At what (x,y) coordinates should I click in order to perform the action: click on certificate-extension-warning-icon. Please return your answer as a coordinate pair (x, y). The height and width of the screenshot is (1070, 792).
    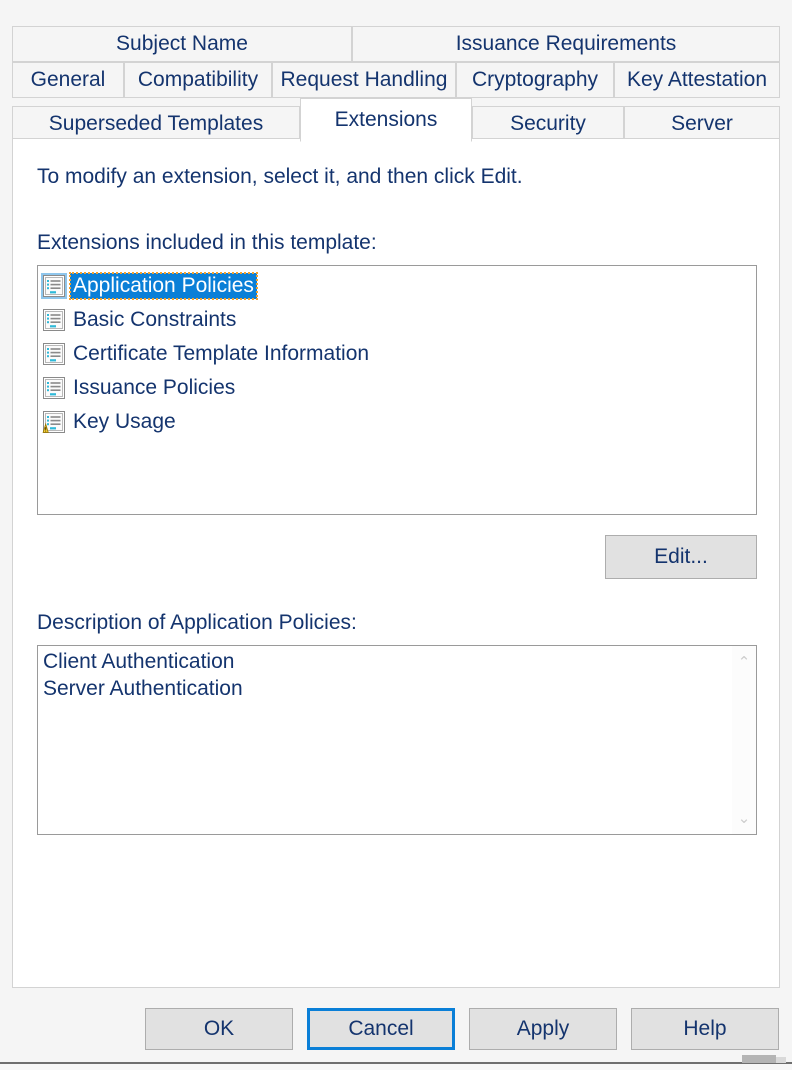
    Looking at the image, I should click on (54, 422).